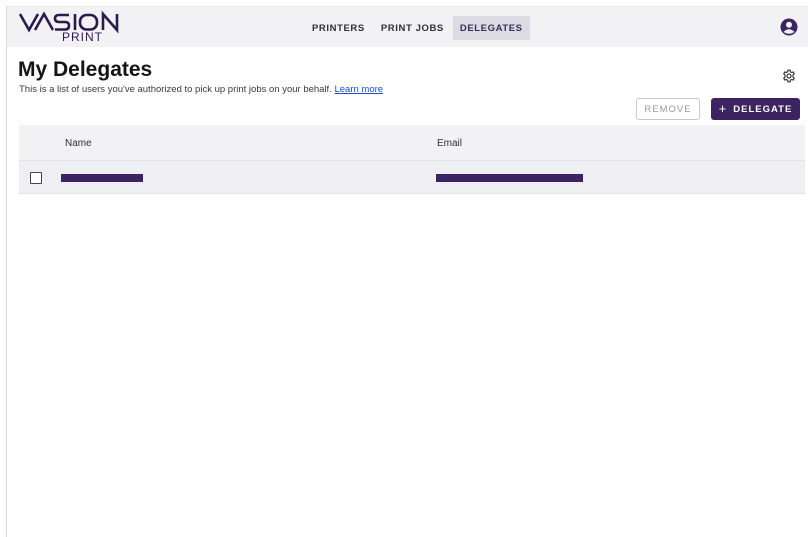 This screenshot has width=808, height=537. I want to click on column-header-email: Email, so click(449, 143).